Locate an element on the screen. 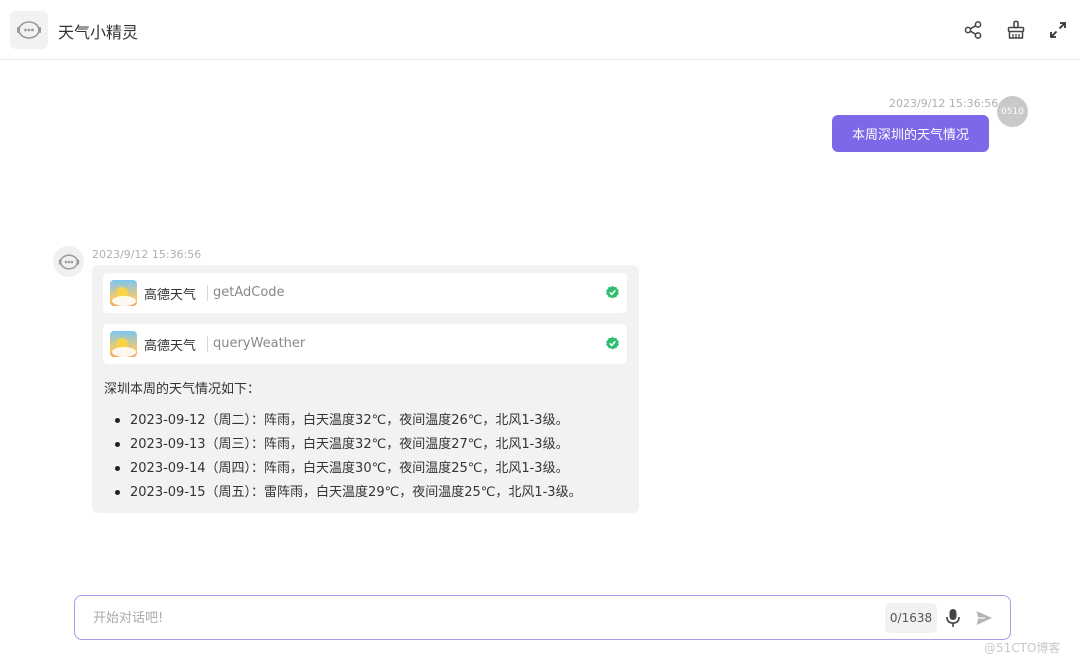 The width and height of the screenshot is (1080, 664). tool-function: getAdCode is located at coordinates (249, 292).